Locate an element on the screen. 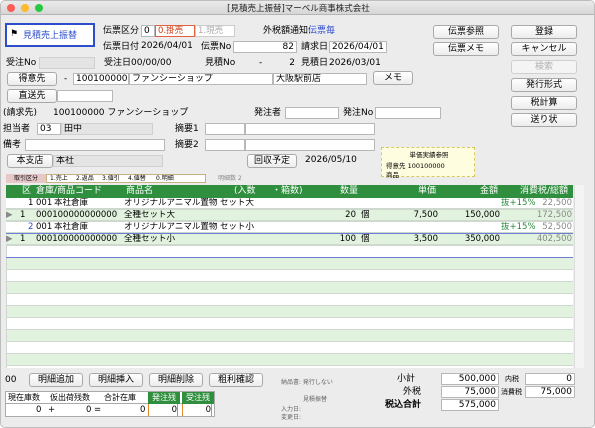  mitsubi-label: 見積日 is located at coordinates (315, 63).